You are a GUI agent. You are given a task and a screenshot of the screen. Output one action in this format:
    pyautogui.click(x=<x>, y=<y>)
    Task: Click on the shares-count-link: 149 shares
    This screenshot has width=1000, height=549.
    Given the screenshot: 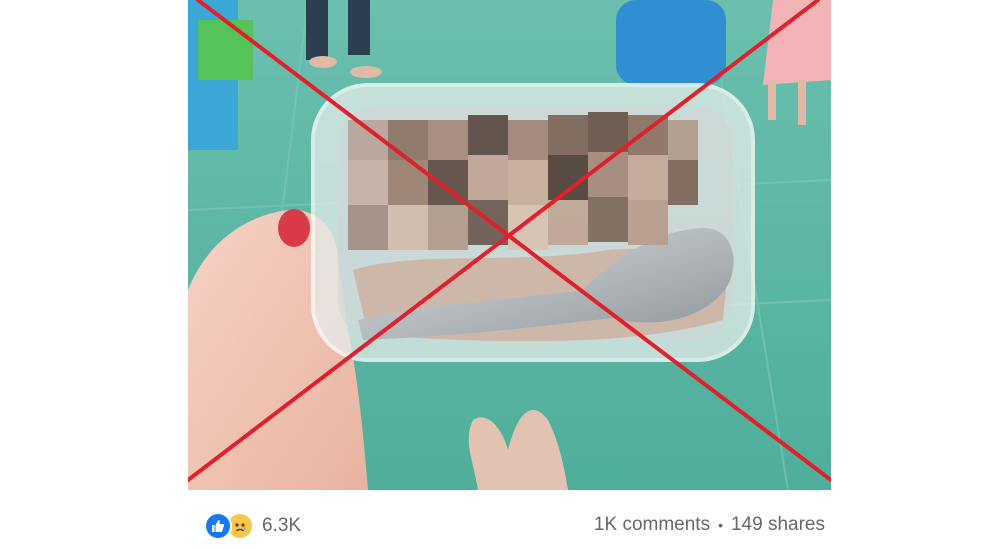 What is the action you would take?
    pyautogui.click(x=778, y=525)
    